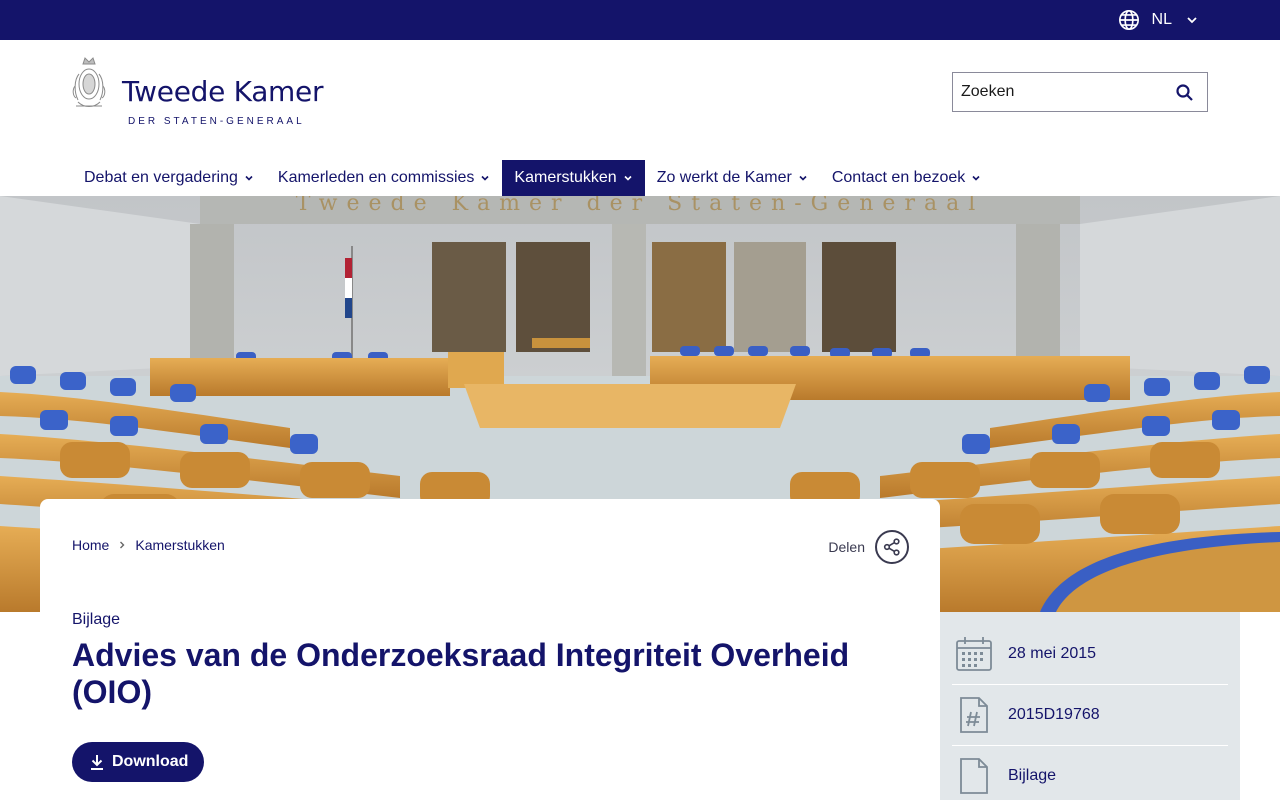 This screenshot has width=1280, height=800. I want to click on top-bar: NL, so click(640, 20).